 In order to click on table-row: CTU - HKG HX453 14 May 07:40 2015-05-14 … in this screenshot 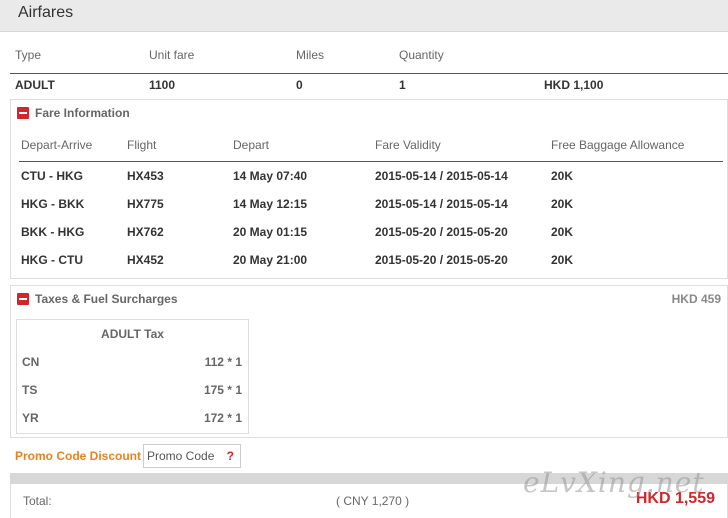, I will do `click(369, 177)`.